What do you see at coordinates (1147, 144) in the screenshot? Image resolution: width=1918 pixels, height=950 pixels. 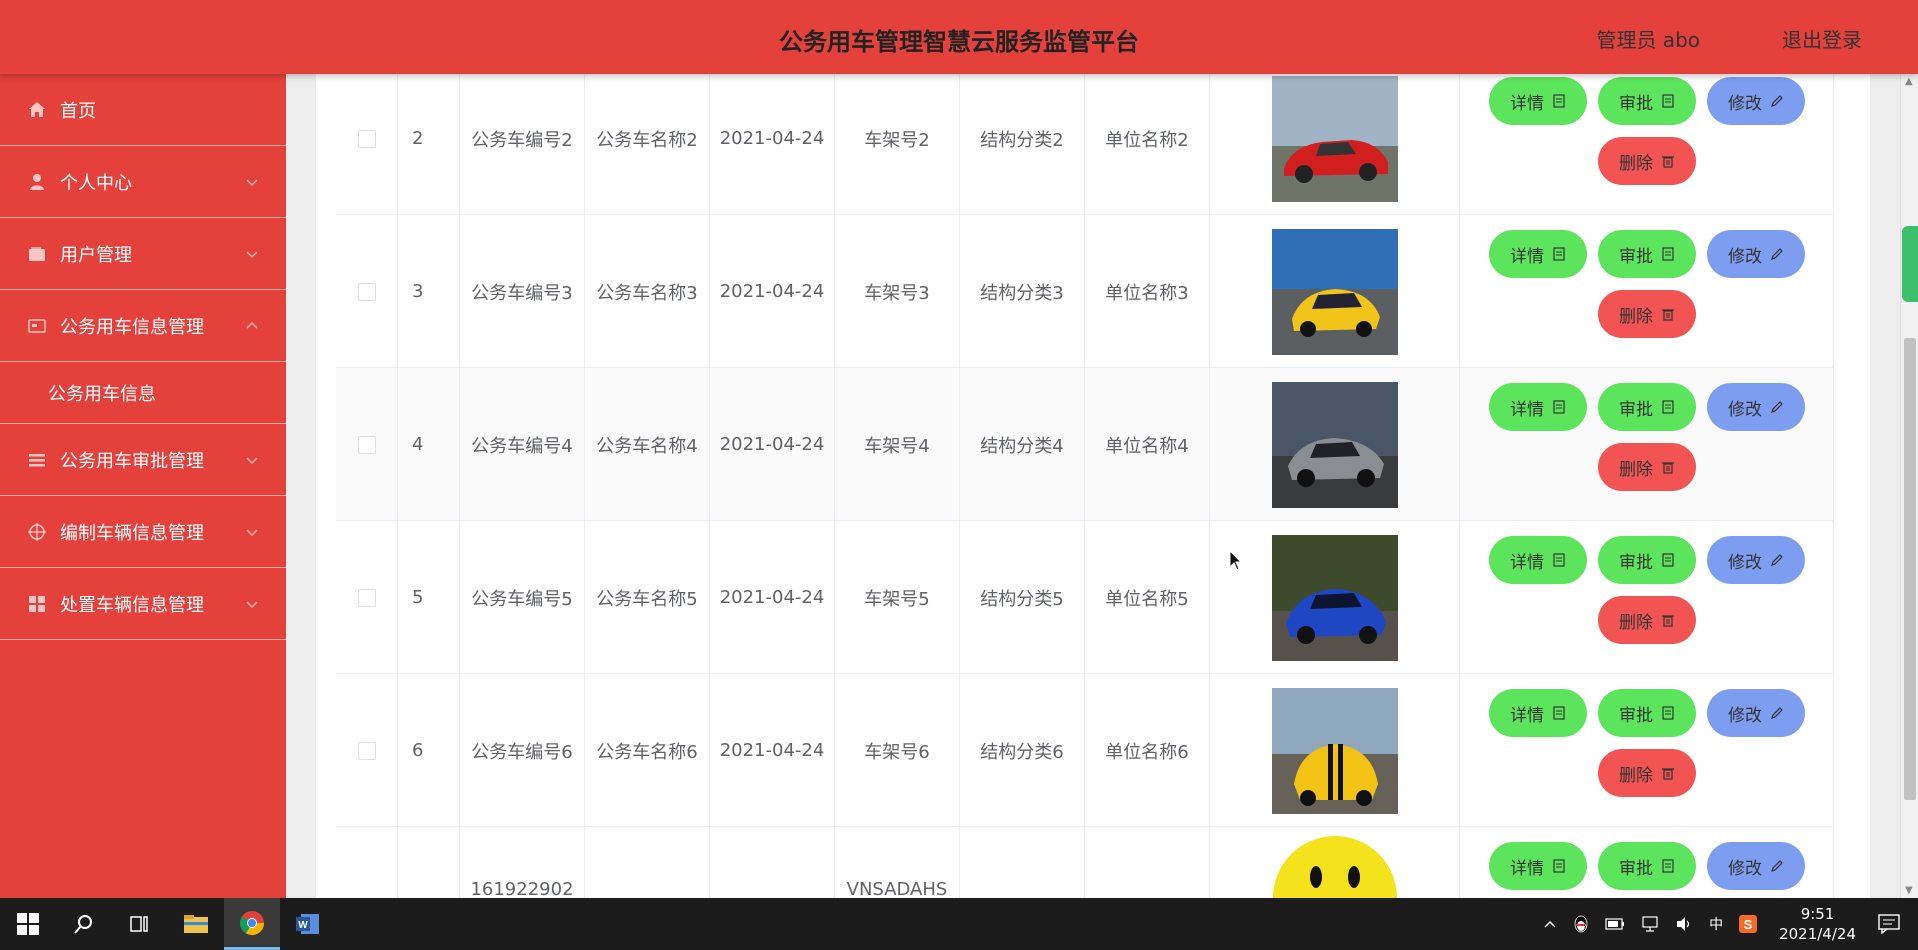 I see `unit-name: 单位名称2` at bounding box center [1147, 144].